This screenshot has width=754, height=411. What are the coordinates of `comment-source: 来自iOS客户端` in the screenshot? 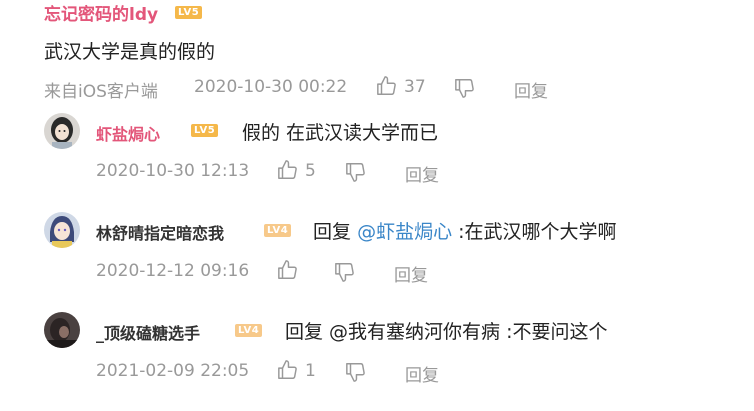 It's located at (101, 92).